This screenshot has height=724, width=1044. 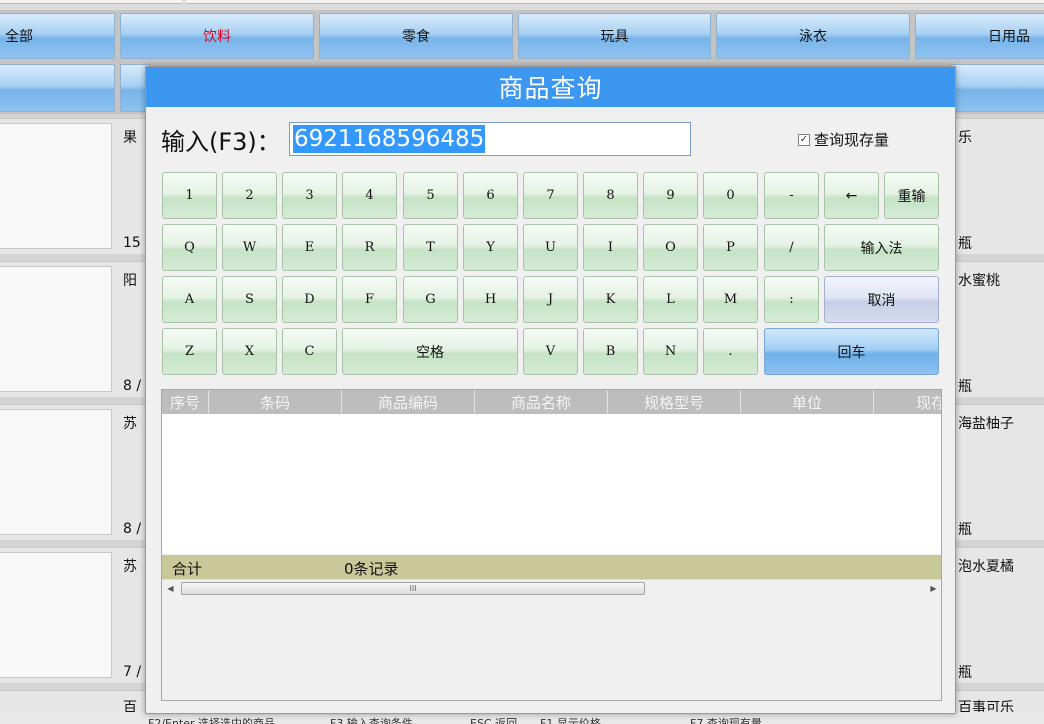 I want to click on key-e: E, so click(x=309, y=247).